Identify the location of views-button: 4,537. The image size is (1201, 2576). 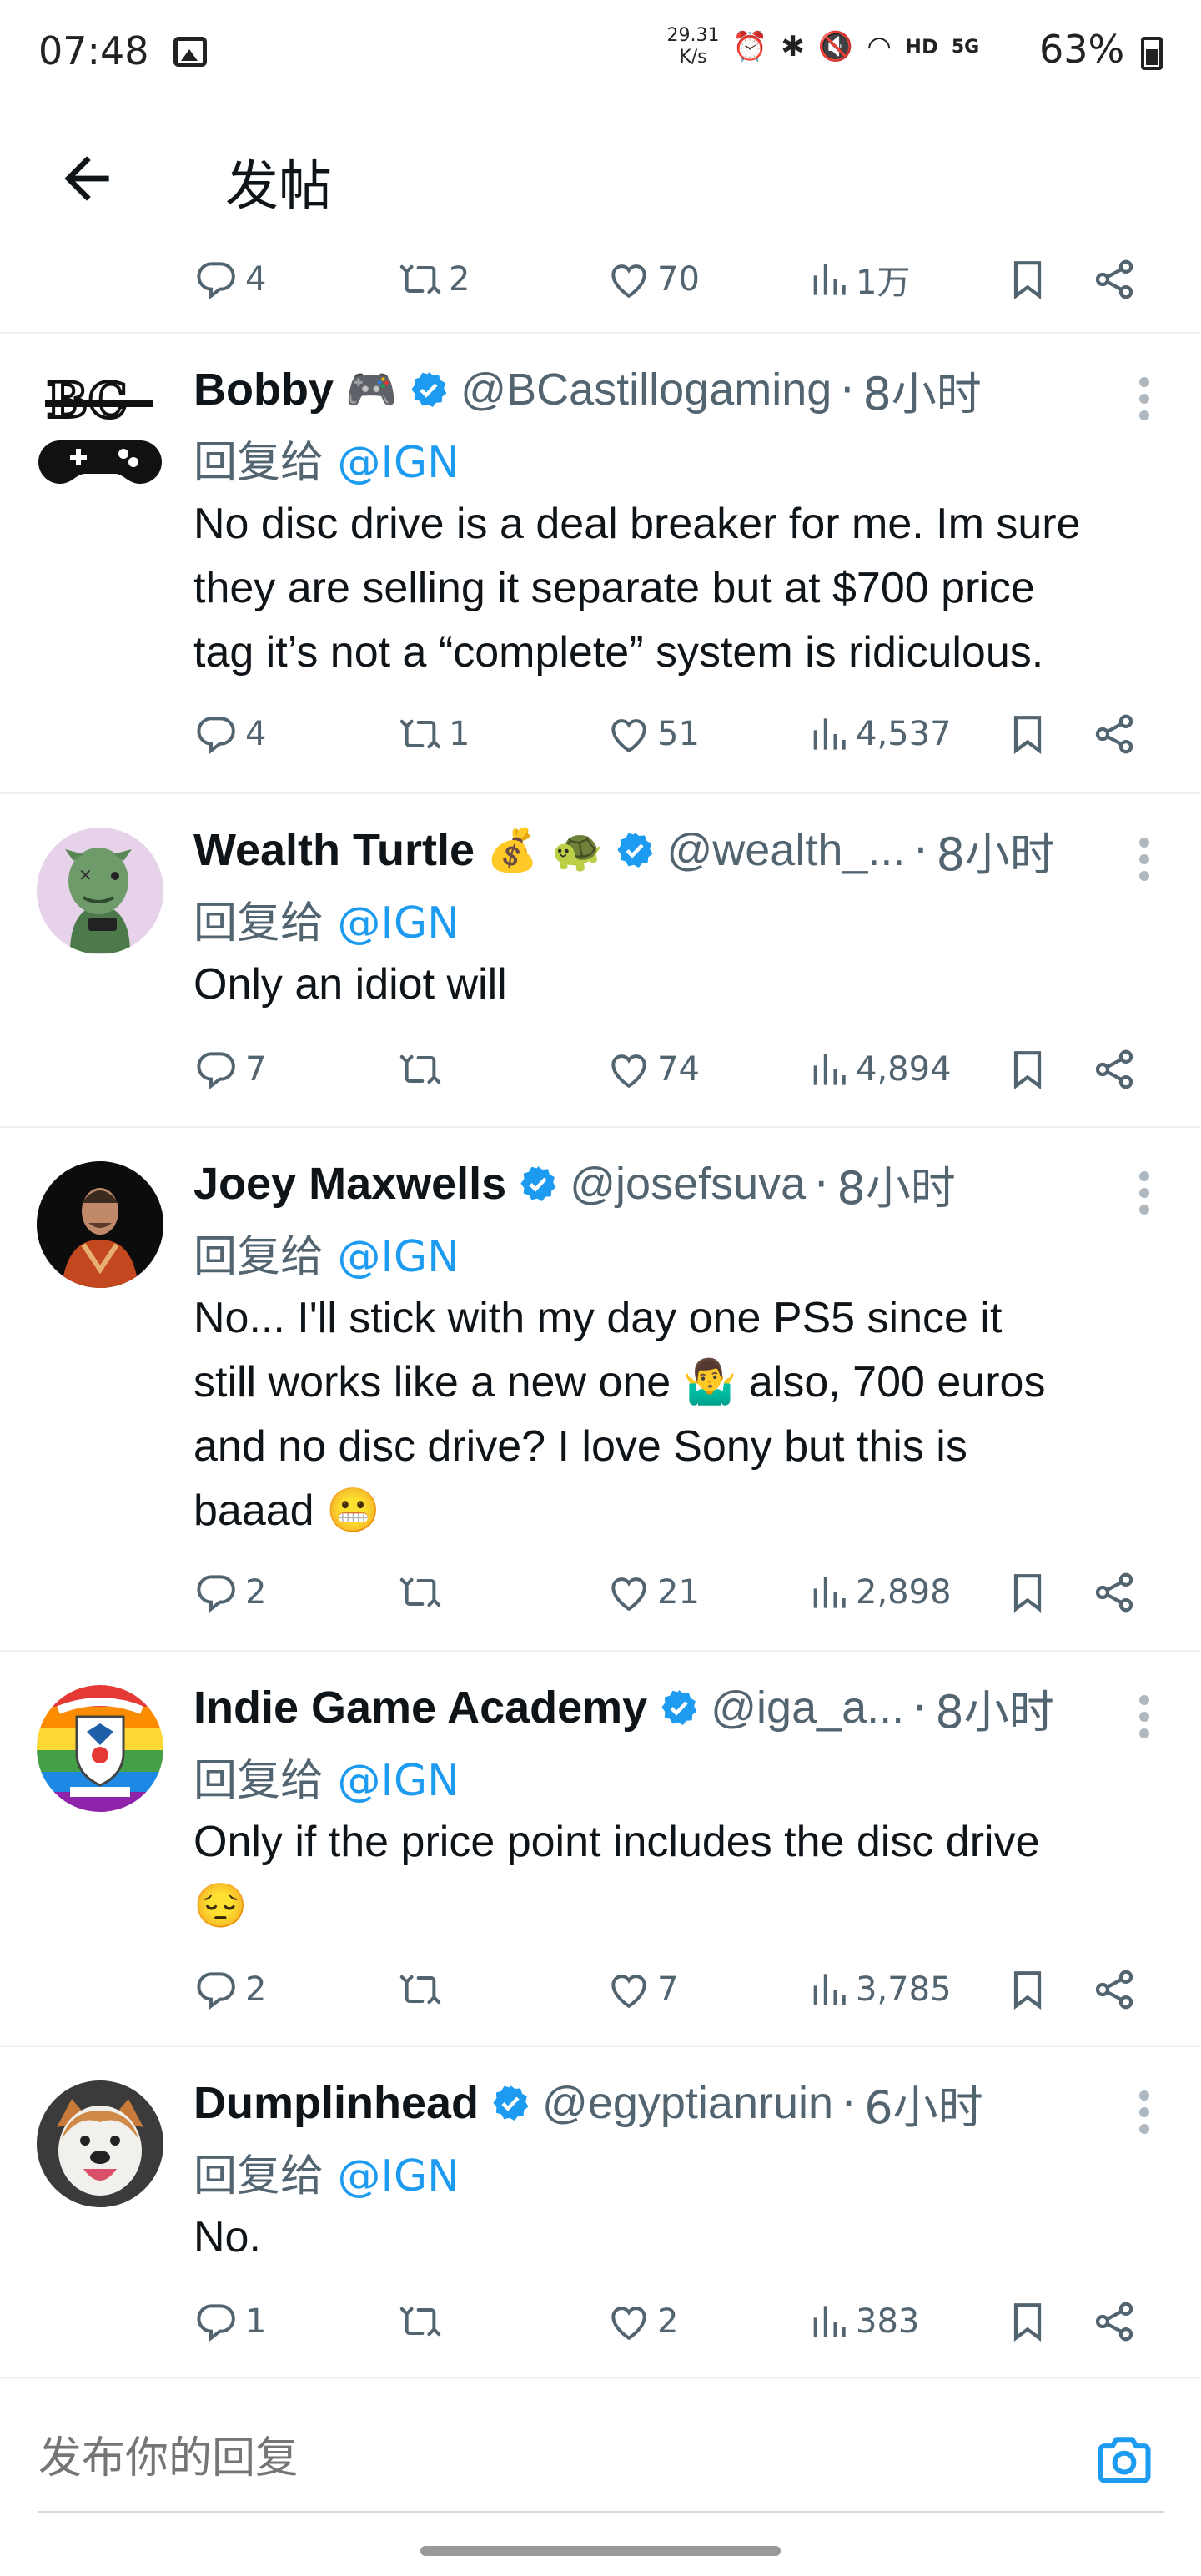
(878, 734).